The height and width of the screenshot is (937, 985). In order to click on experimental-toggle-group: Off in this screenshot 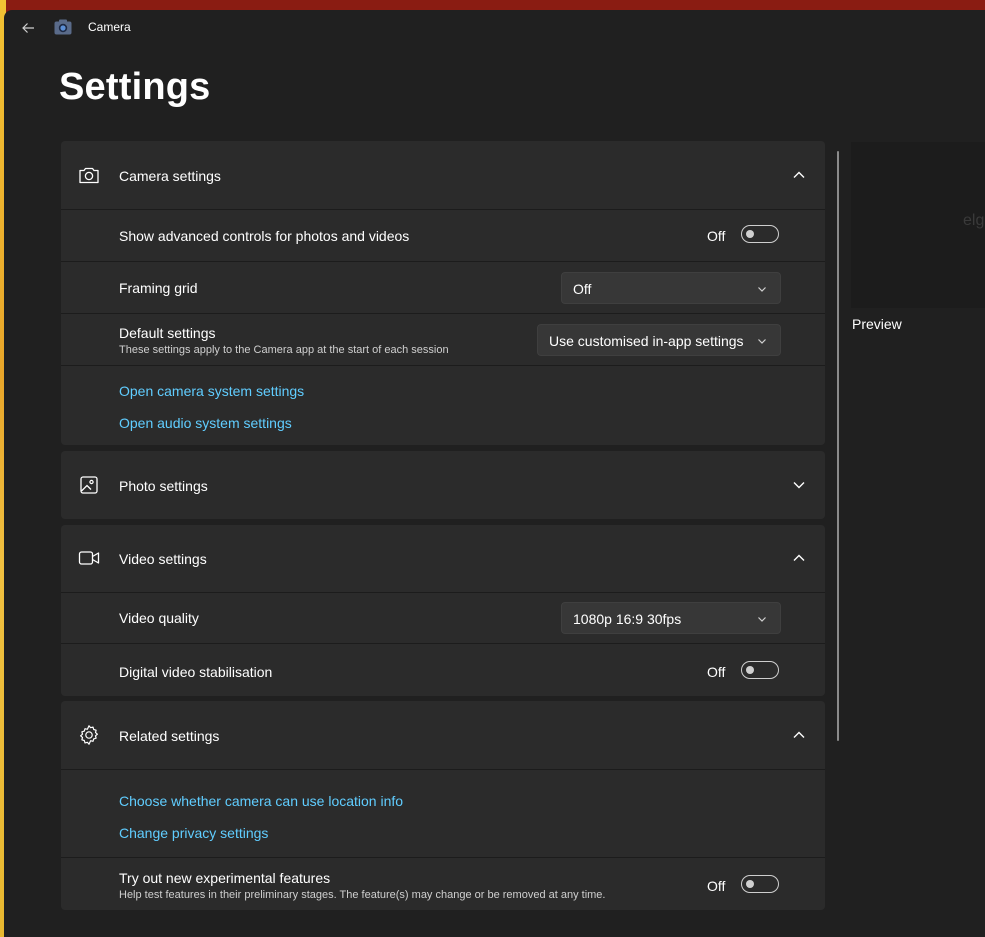, I will do `click(744, 886)`.